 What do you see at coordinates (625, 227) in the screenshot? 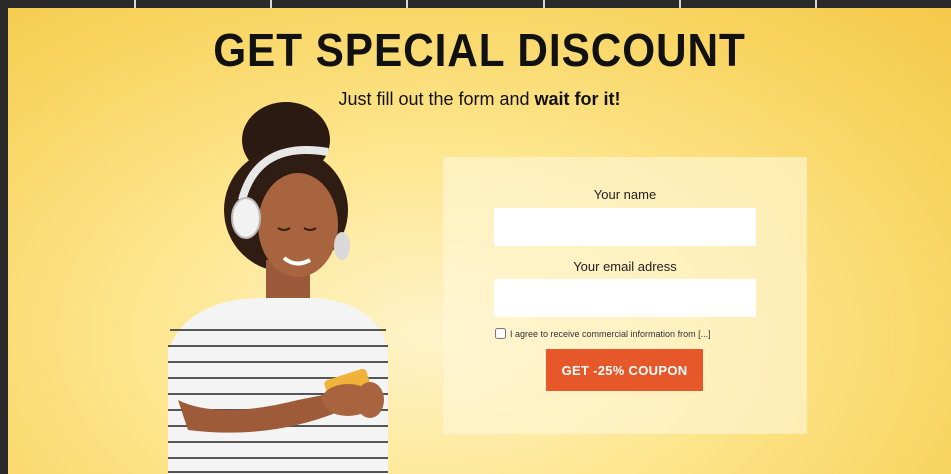
I see `name-field` at bounding box center [625, 227].